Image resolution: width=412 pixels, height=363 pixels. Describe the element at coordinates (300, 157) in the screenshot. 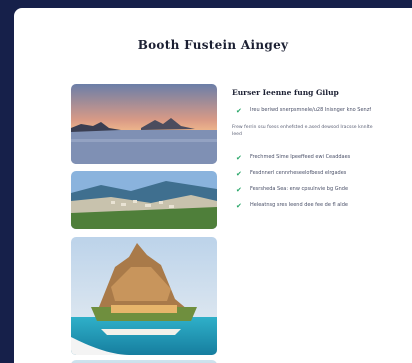

I see `feature-text: Frechmed Sime Ipeeffeed ewi Ceaddaes` at that location.